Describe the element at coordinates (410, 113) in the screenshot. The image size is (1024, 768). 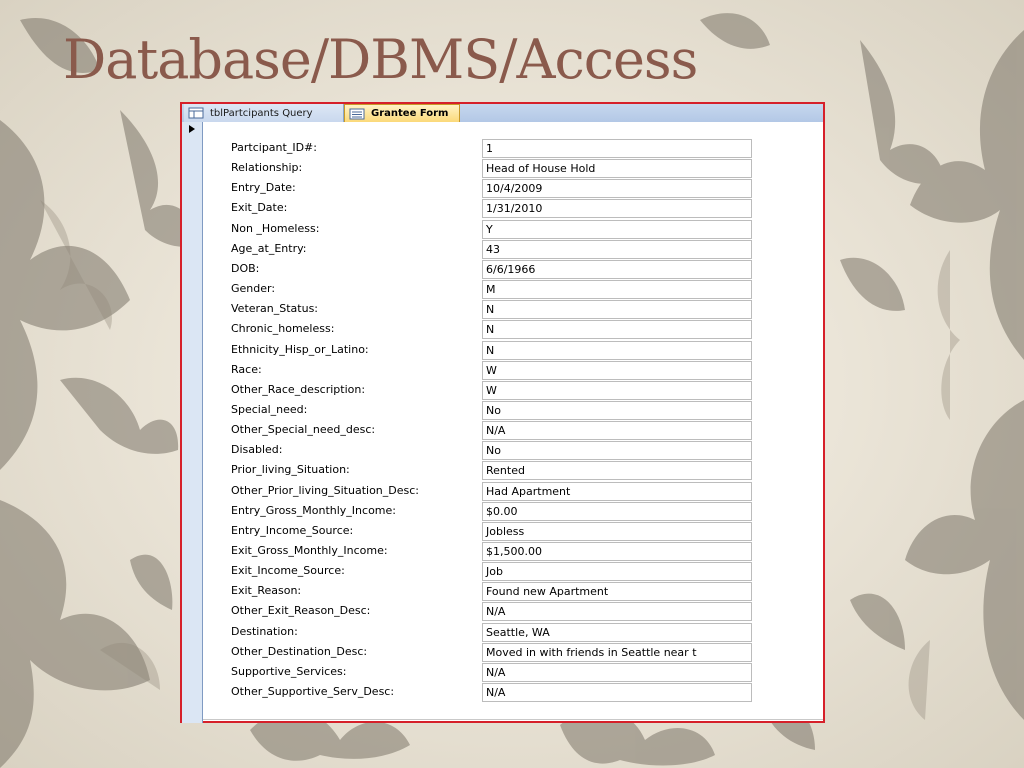
I see `tab-label: Grantee Form` at that location.